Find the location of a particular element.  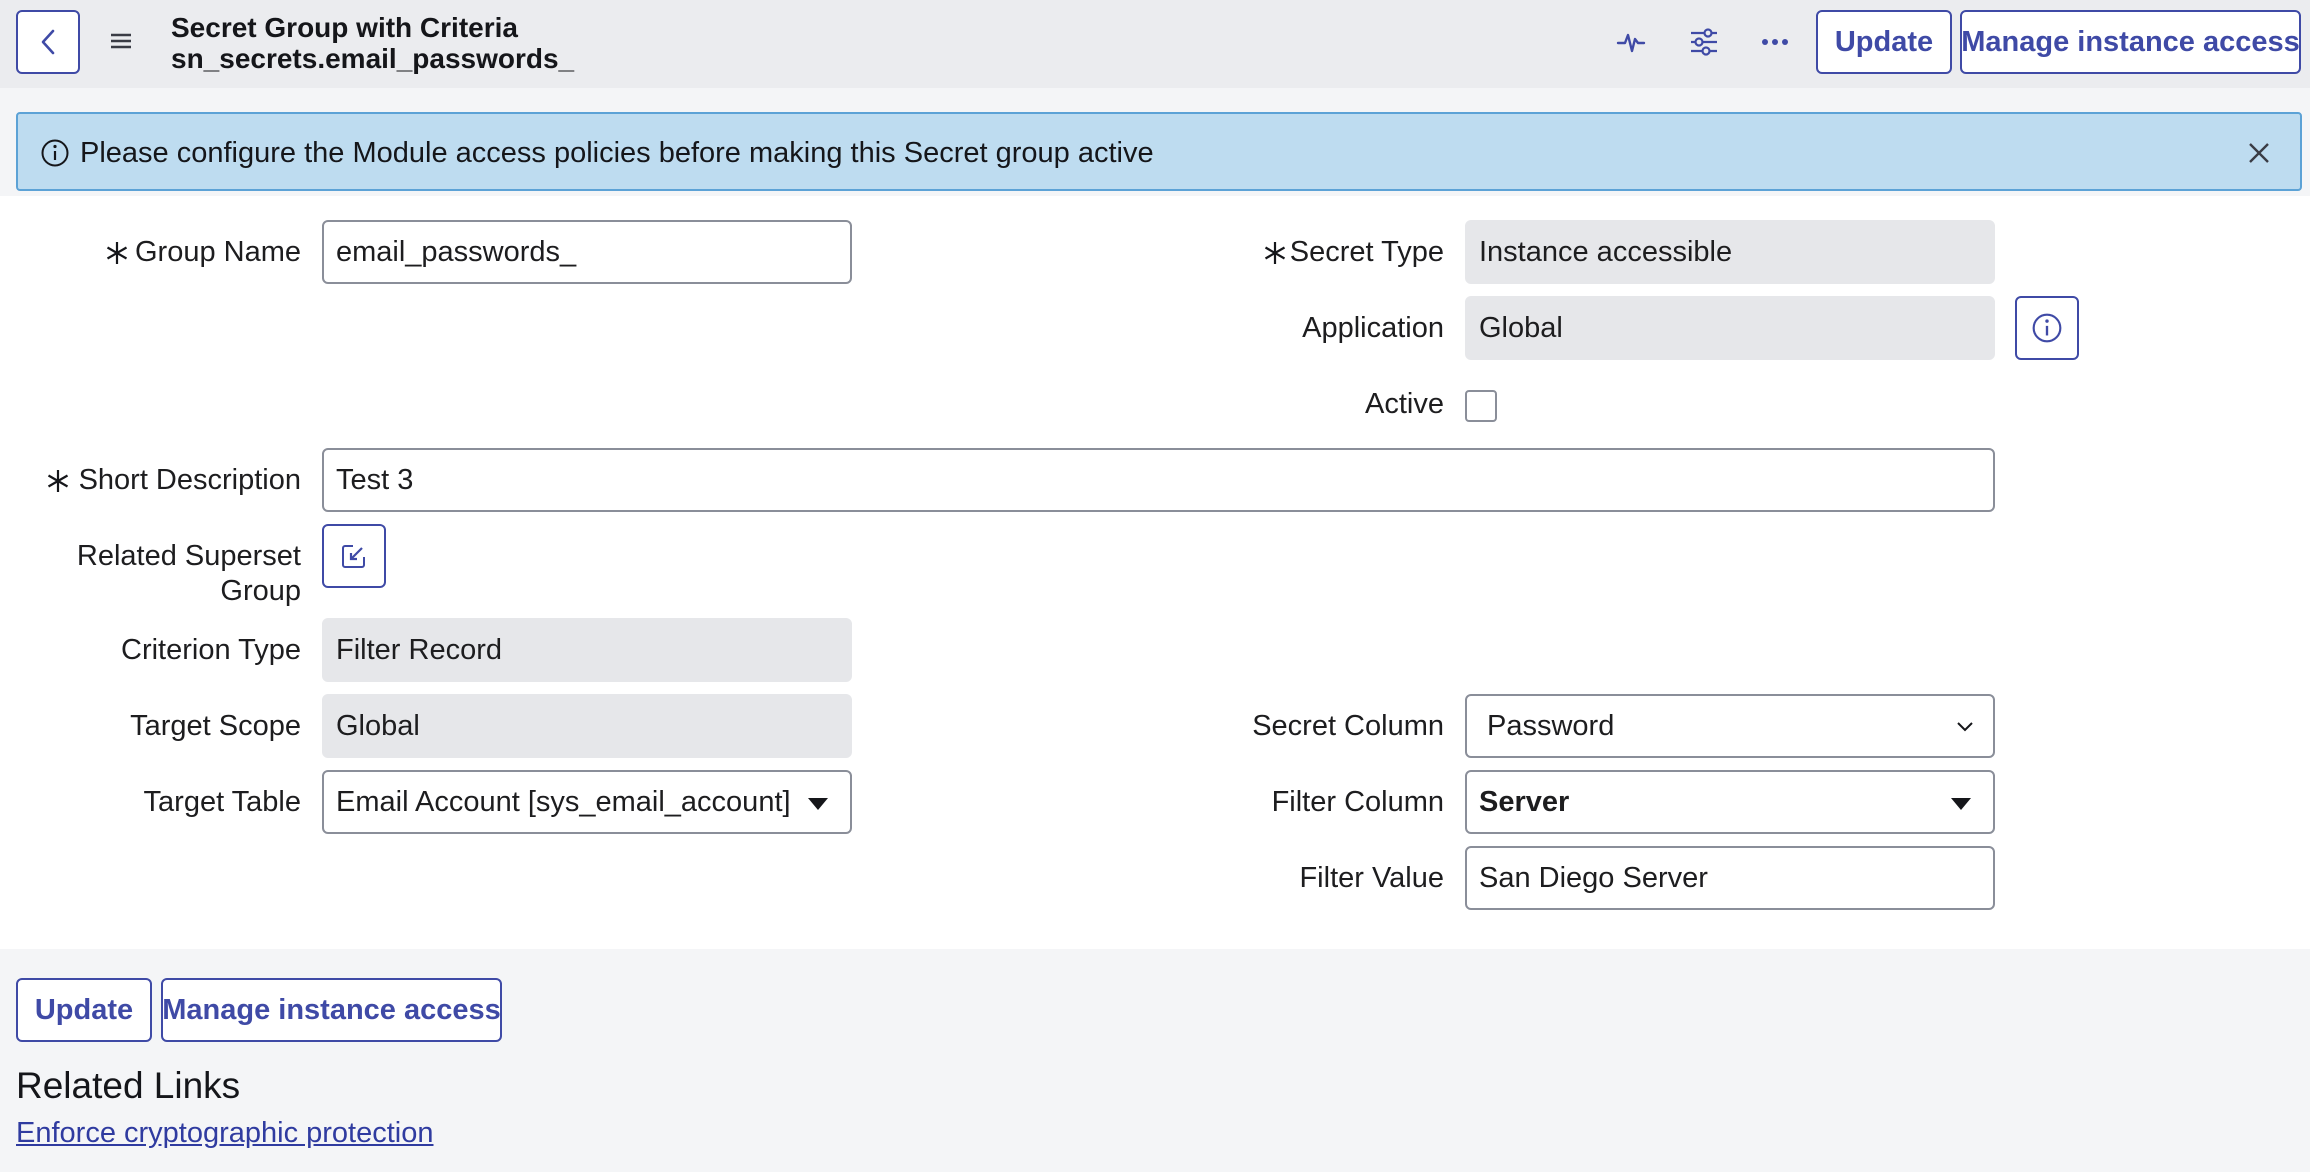

filter-value-input: San Diego Server is located at coordinates (1730, 878).